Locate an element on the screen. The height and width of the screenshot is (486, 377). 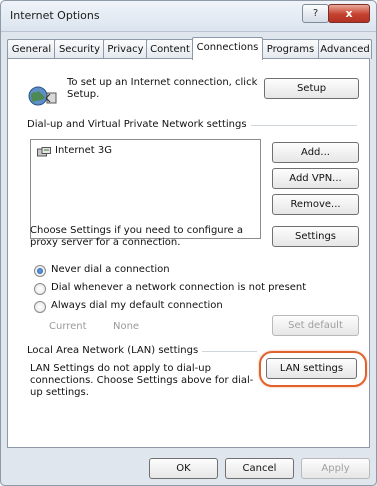
ok-button: OK is located at coordinates (183, 468).